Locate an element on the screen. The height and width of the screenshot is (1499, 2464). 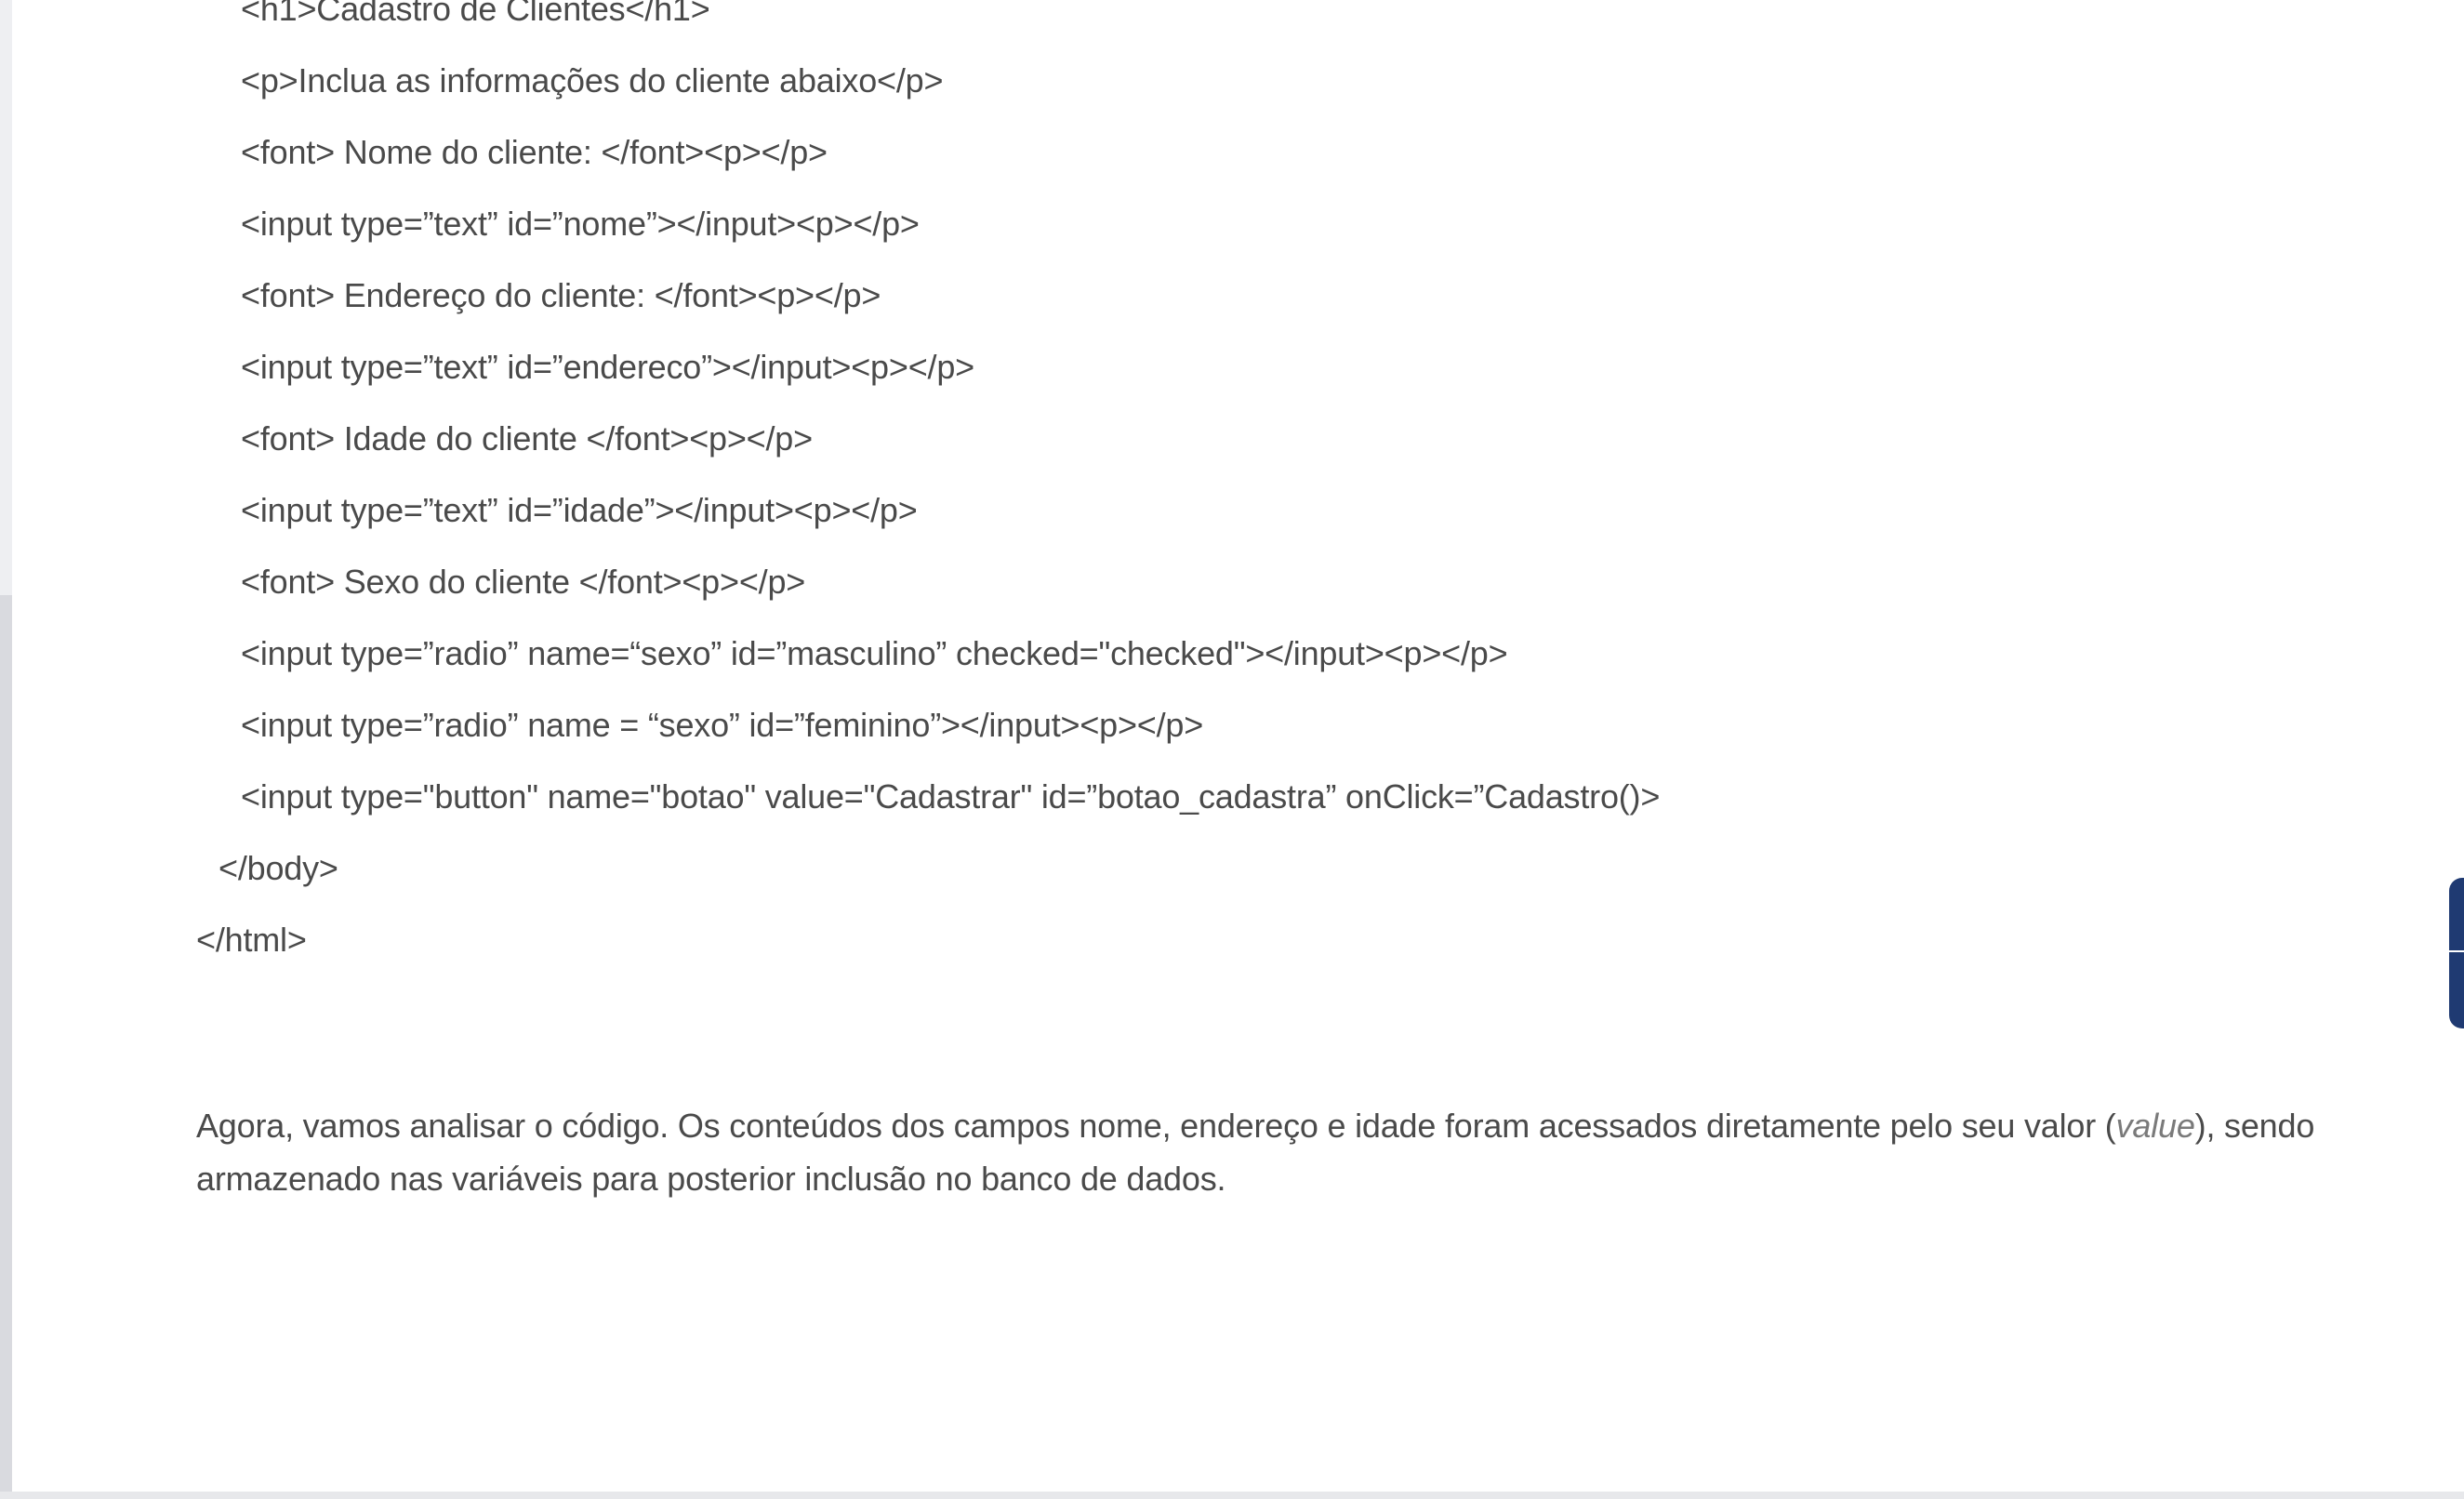
code-line: </html> is located at coordinates (251, 940).